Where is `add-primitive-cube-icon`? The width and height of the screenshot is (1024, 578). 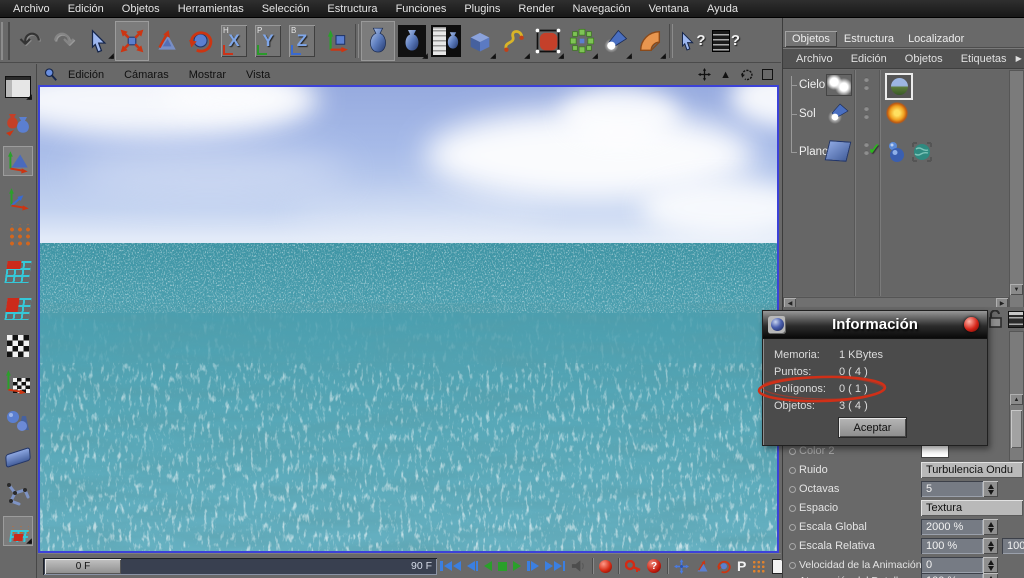
add-primitive-cube-icon is located at coordinates (480, 41).